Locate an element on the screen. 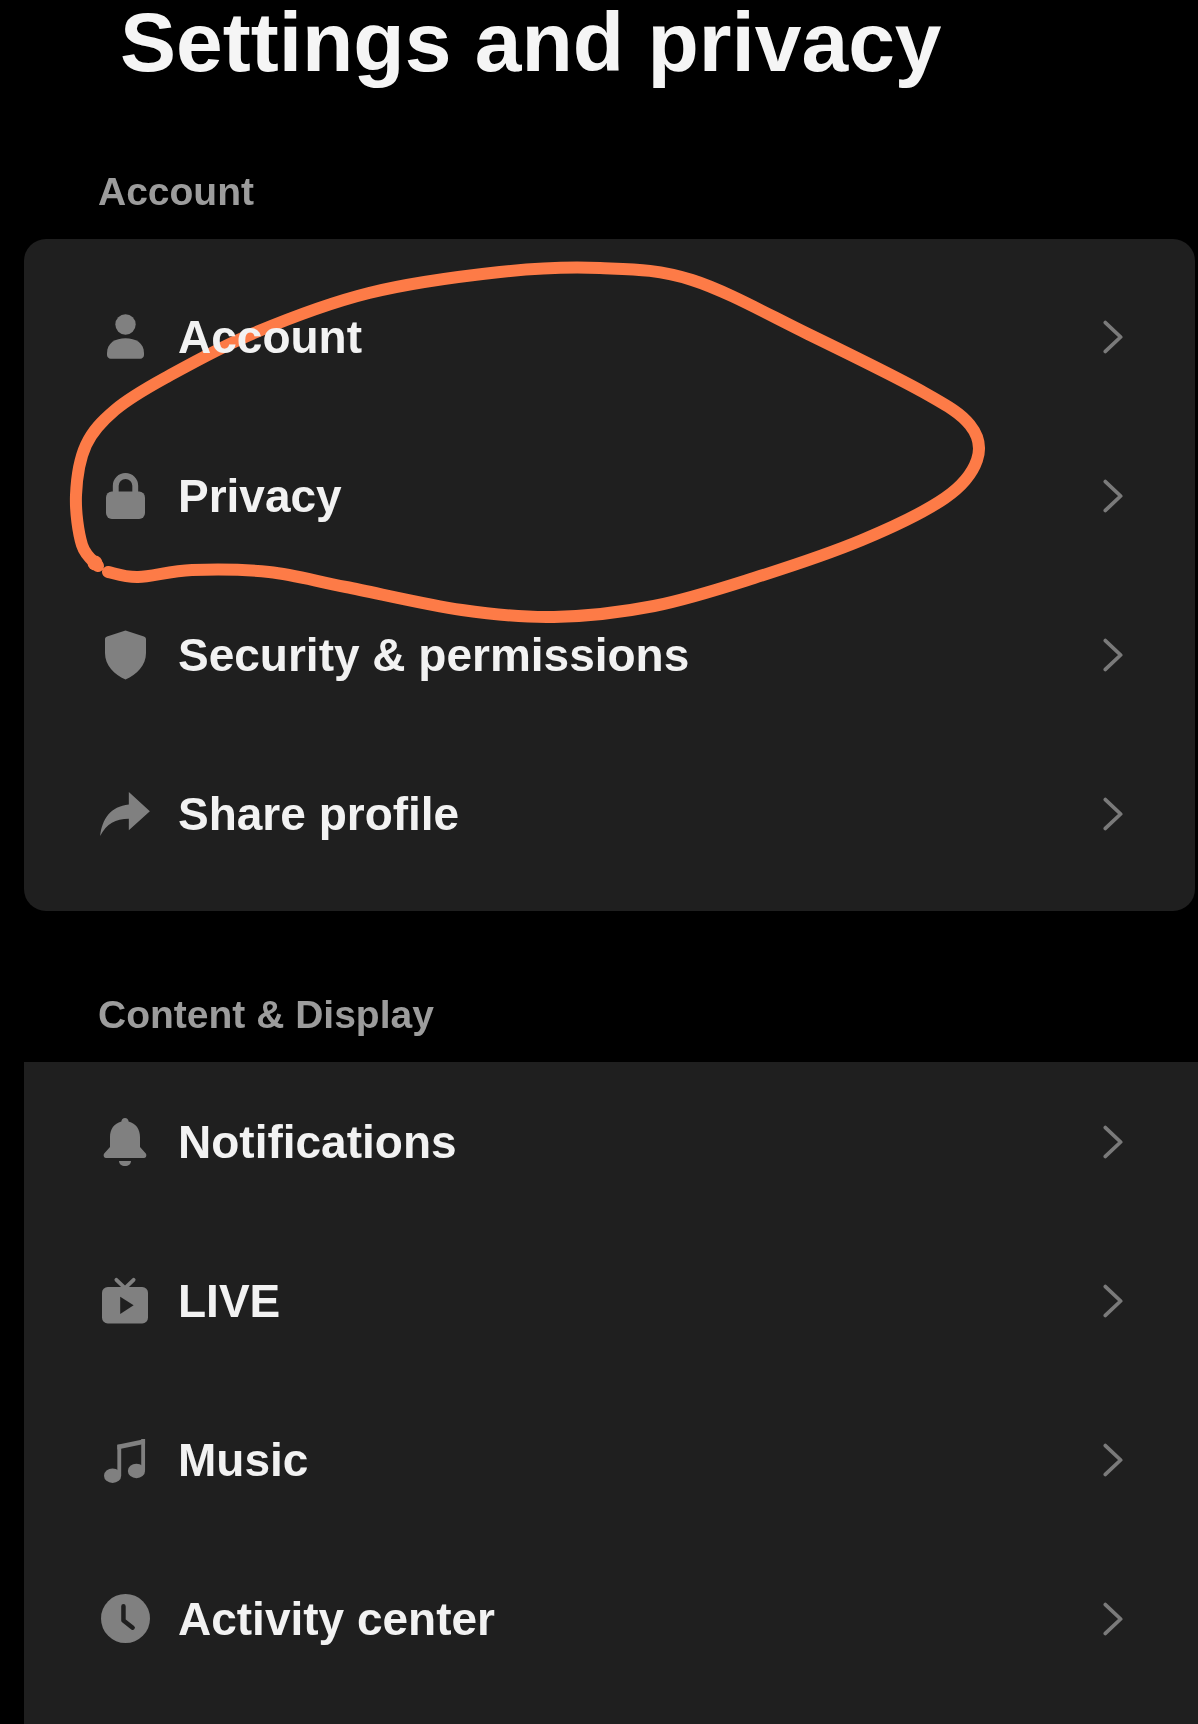 Image resolution: width=1198 pixels, height=1724 pixels. bell-icon is located at coordinates (125, 1141).